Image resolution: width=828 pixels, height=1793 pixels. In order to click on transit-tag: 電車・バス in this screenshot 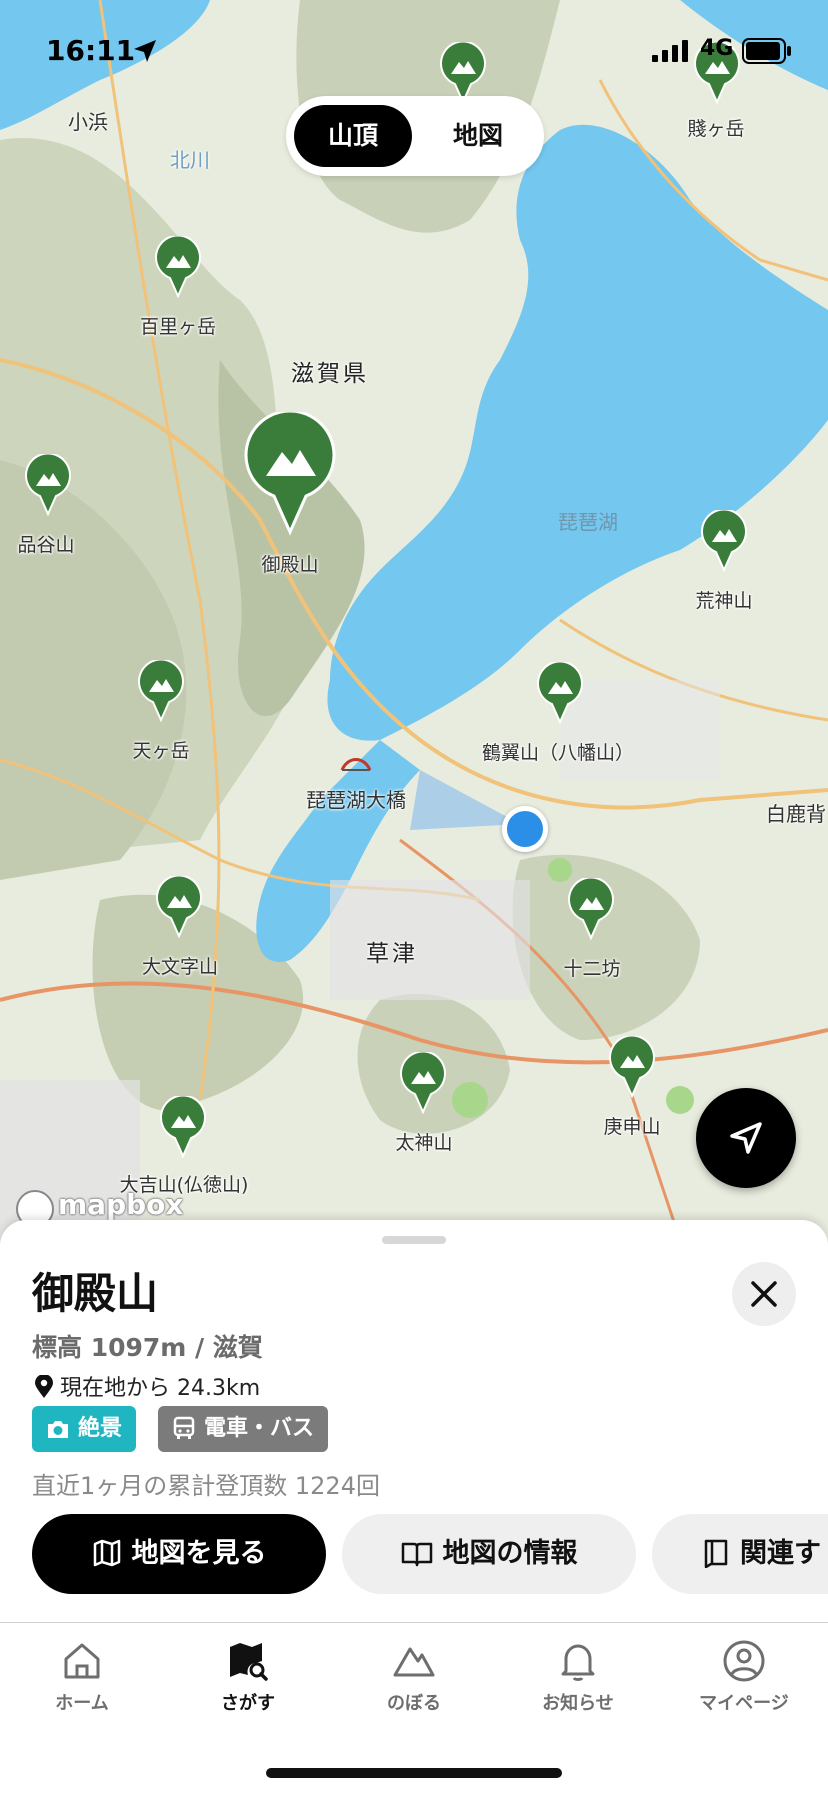, I will do `click(243, 1429)`.